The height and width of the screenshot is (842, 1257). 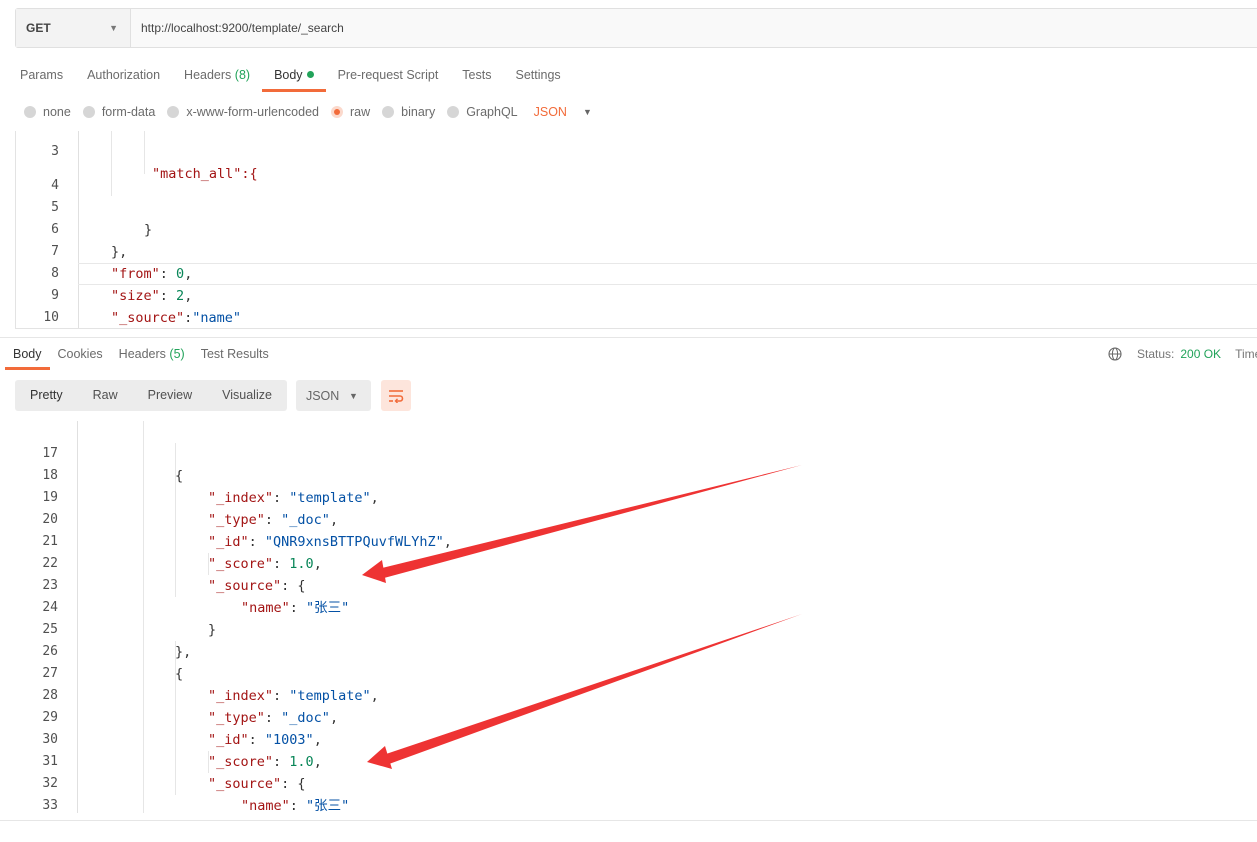 I want to click on url-input: http://localhost:9200/template/_search, so click(x=694, y=28).